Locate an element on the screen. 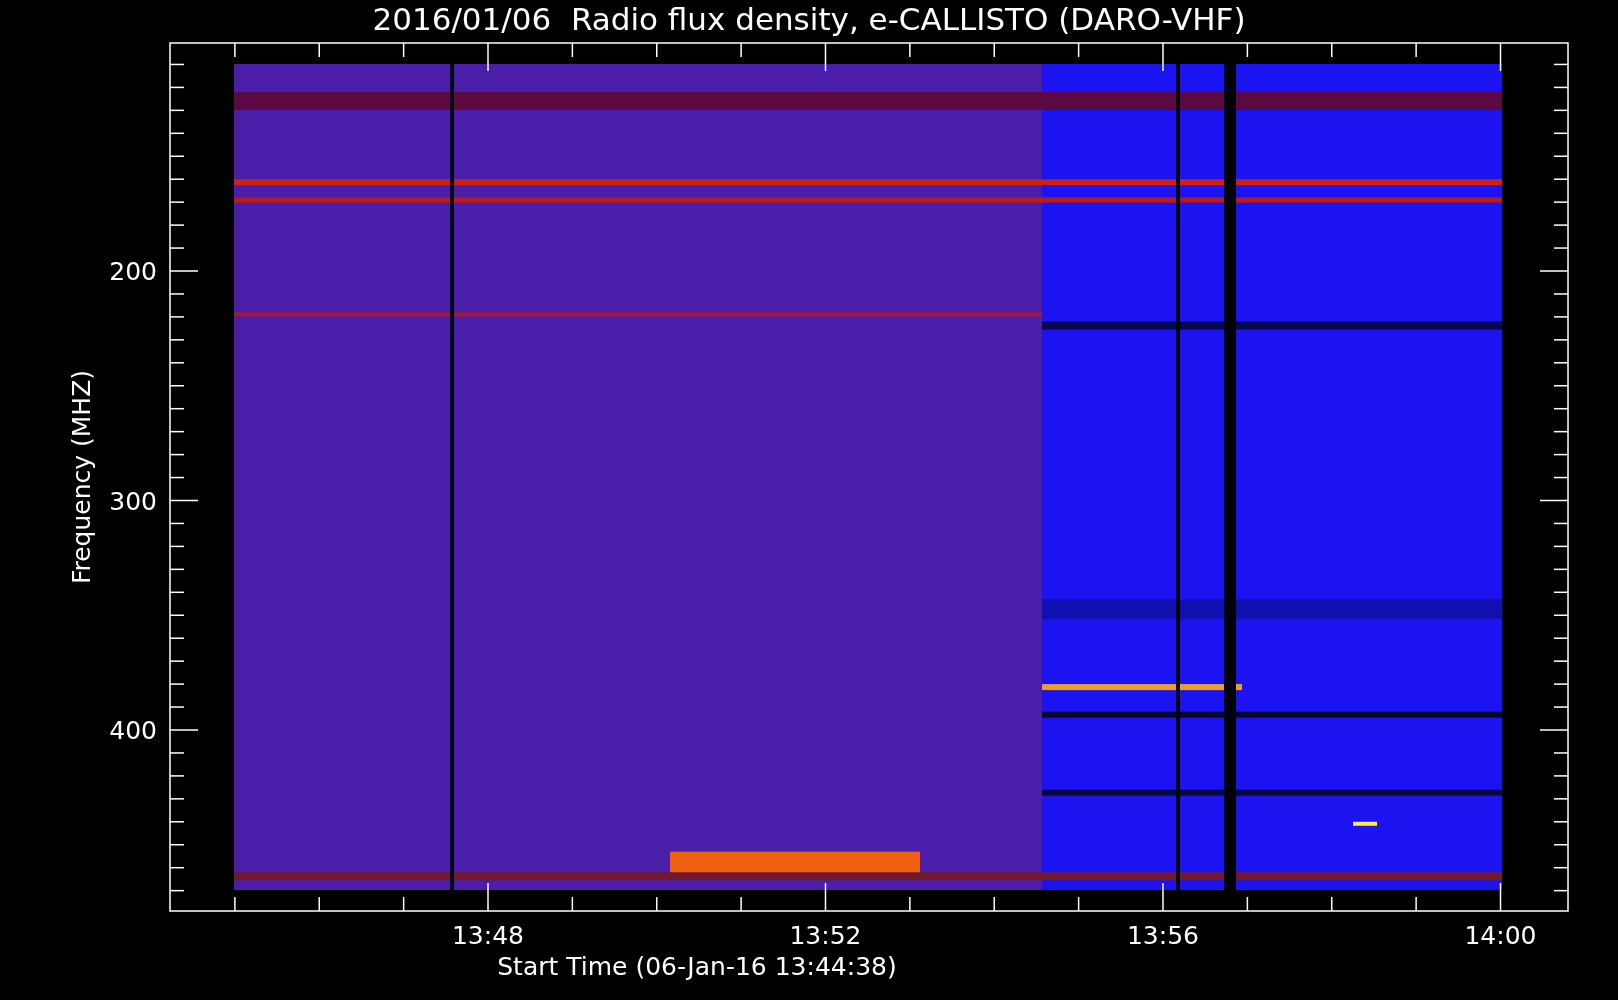  axis-tick-label: 300 is located at coordinates (133, 501).